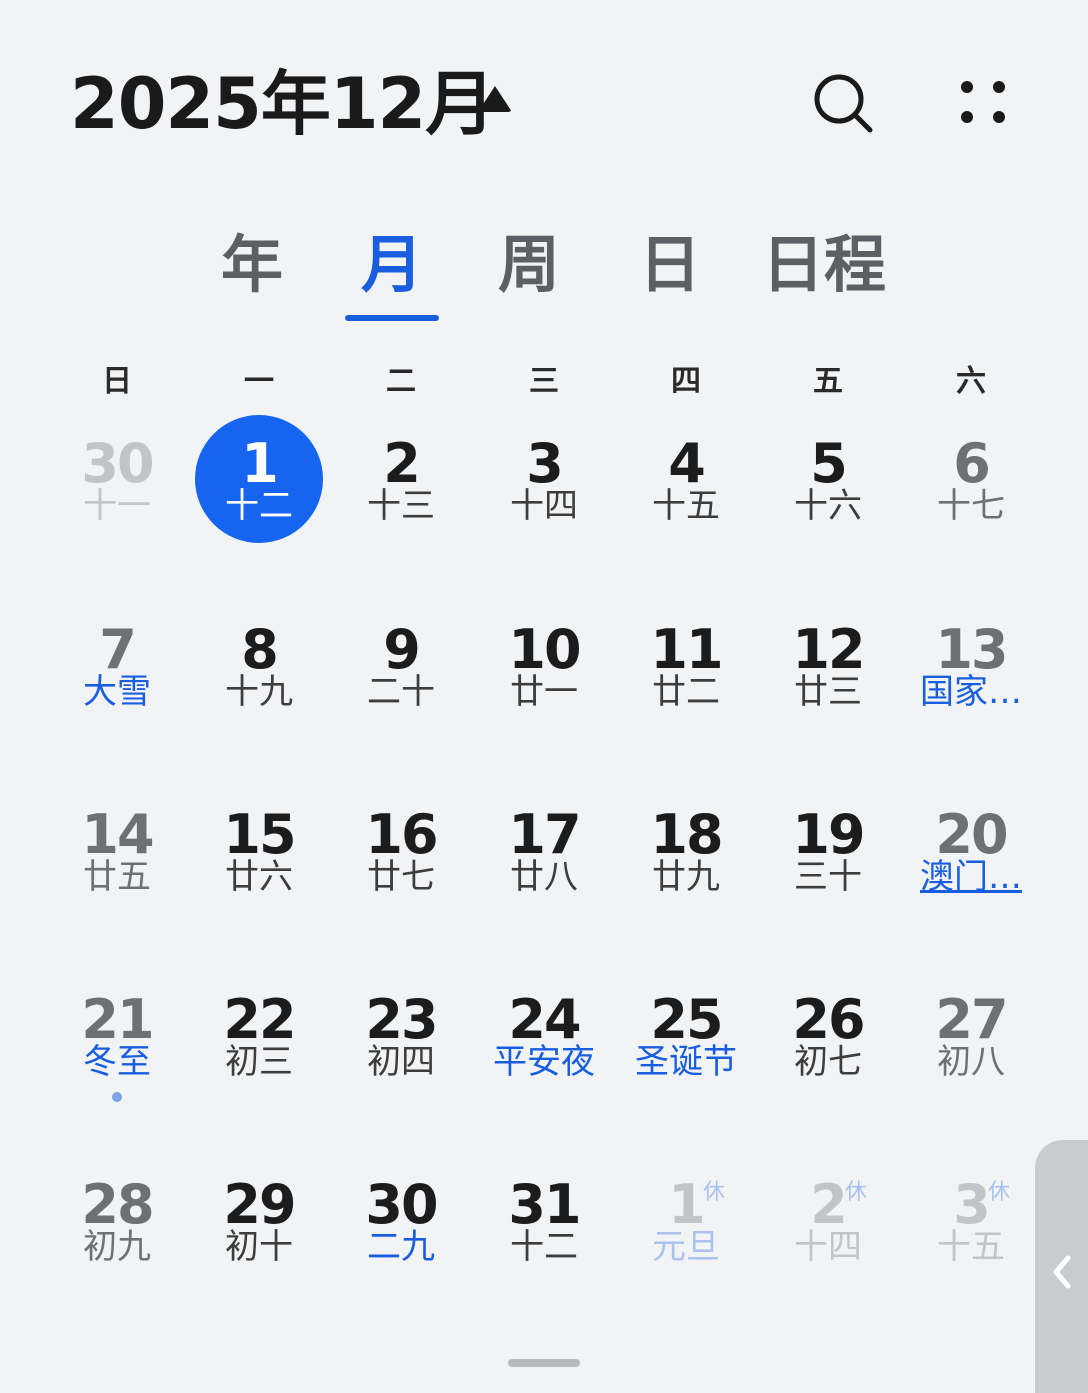  Describe the element at coordinates (117, 1245) in the screenshot. I see `day-cell: 28 初九` at that location.